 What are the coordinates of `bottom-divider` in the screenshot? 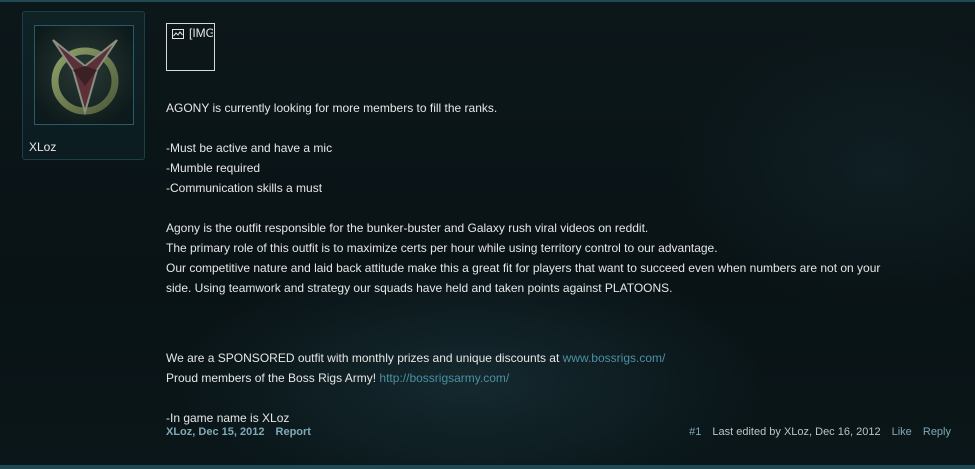 It's located at (487, 467).